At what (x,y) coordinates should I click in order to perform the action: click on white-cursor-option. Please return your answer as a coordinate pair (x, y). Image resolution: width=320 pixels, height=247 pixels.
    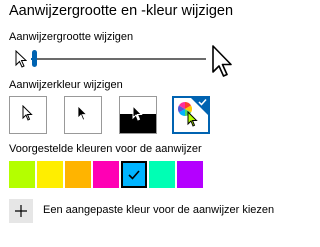
    Looking at the image, I should click on (28, 115).